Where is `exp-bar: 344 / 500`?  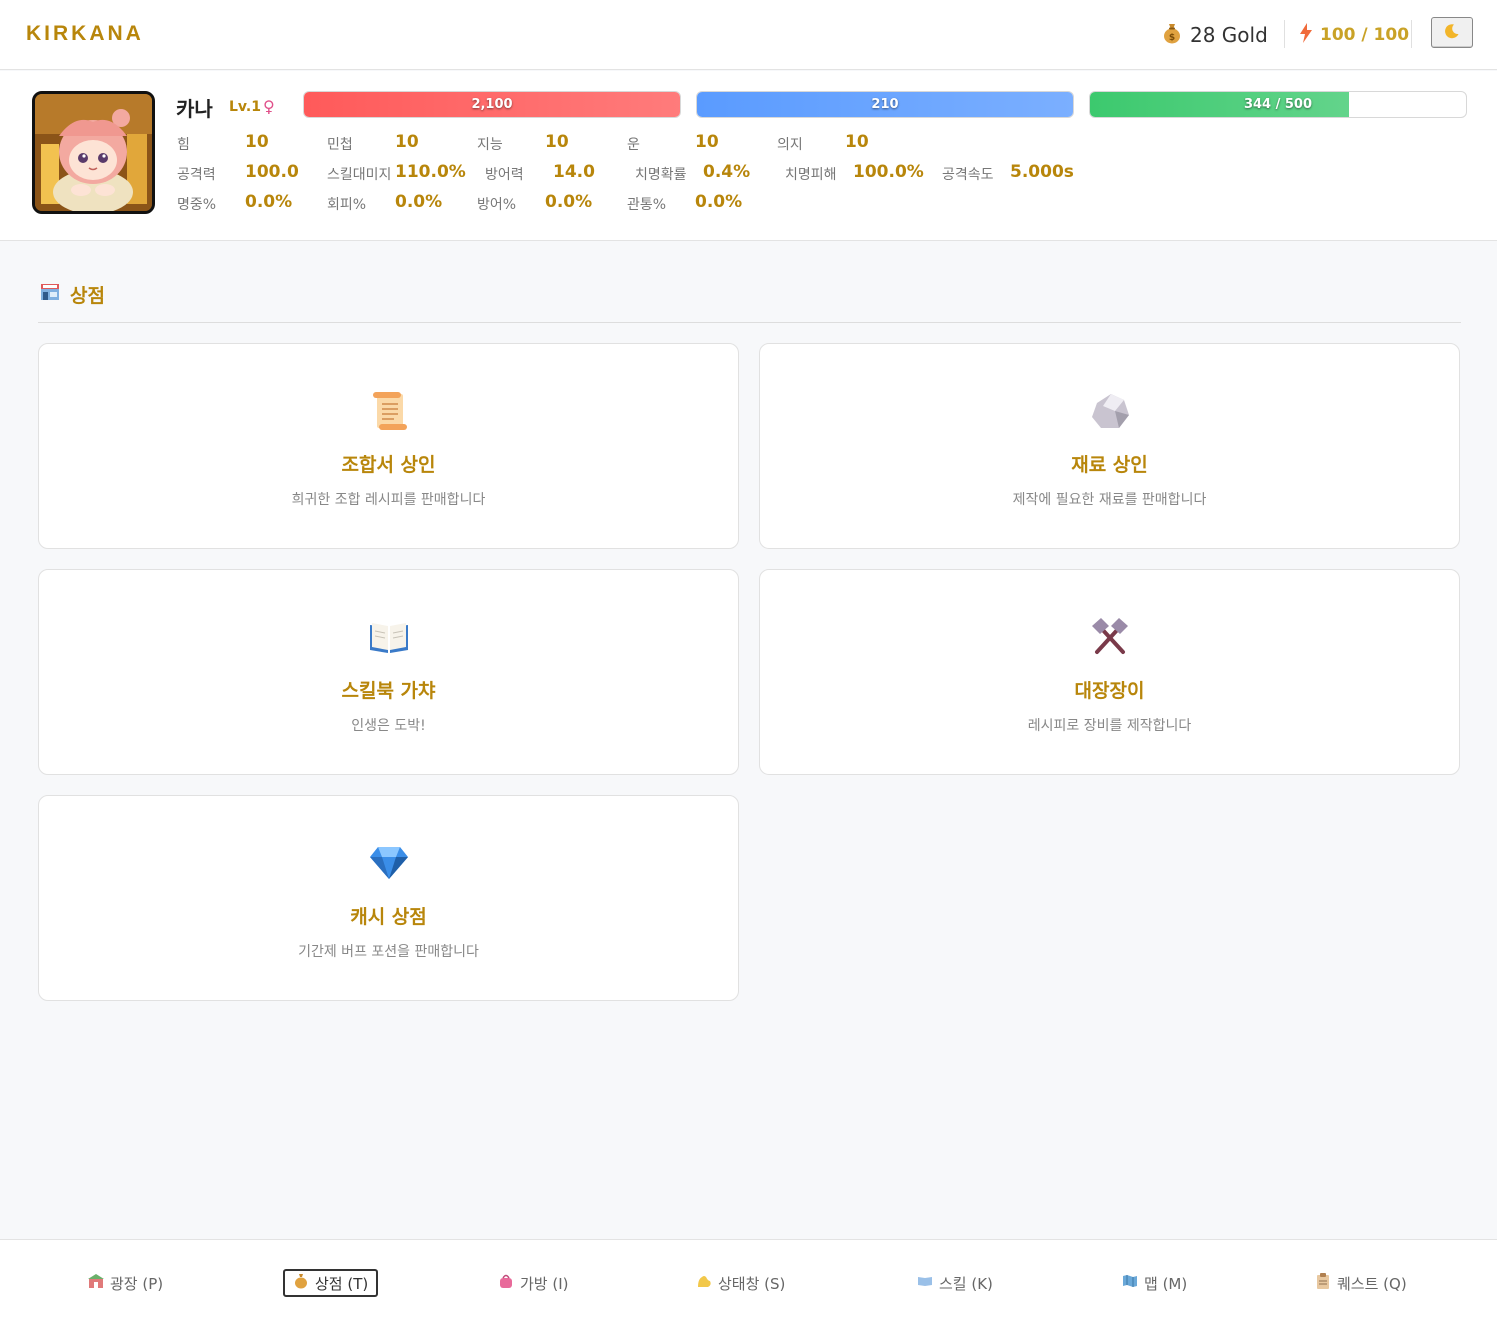
exp-bar: 344 / 500 is located at coordinates (1278, 104).